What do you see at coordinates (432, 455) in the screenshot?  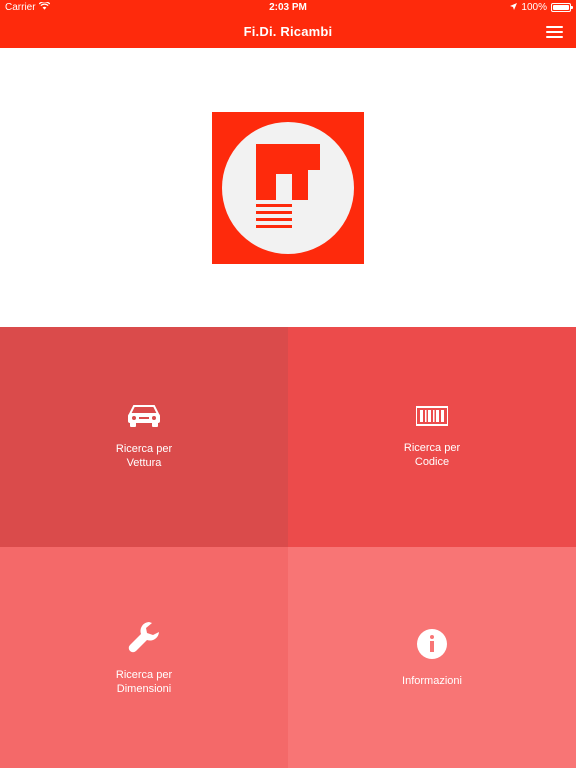 I see `tile-label: Ricerca per Codice` at bounding box center [432, 455].